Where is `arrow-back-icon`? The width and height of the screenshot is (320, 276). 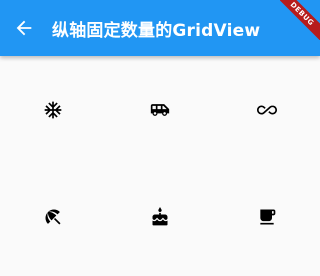 arrow-back-icon is located at coordinates (24, 28).